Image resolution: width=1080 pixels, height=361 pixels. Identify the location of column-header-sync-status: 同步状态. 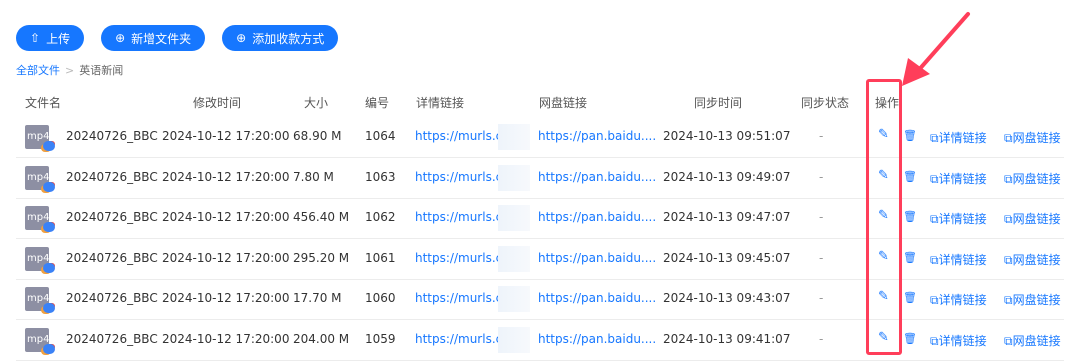
(825, 103).